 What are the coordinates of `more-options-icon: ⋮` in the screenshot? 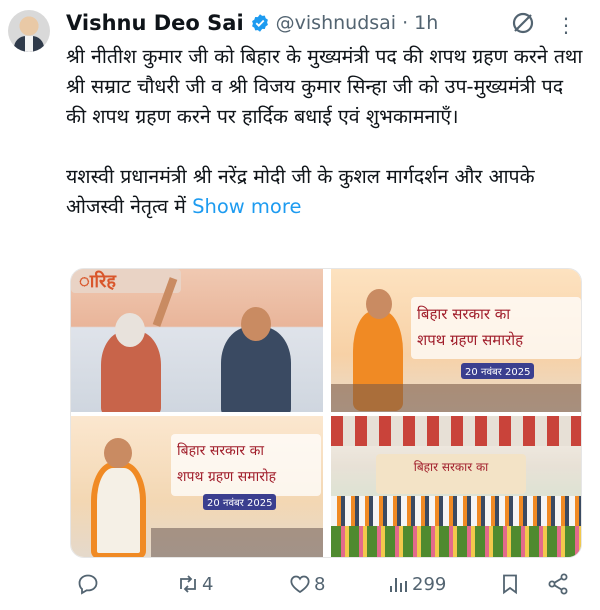 It's located at (566, 25).